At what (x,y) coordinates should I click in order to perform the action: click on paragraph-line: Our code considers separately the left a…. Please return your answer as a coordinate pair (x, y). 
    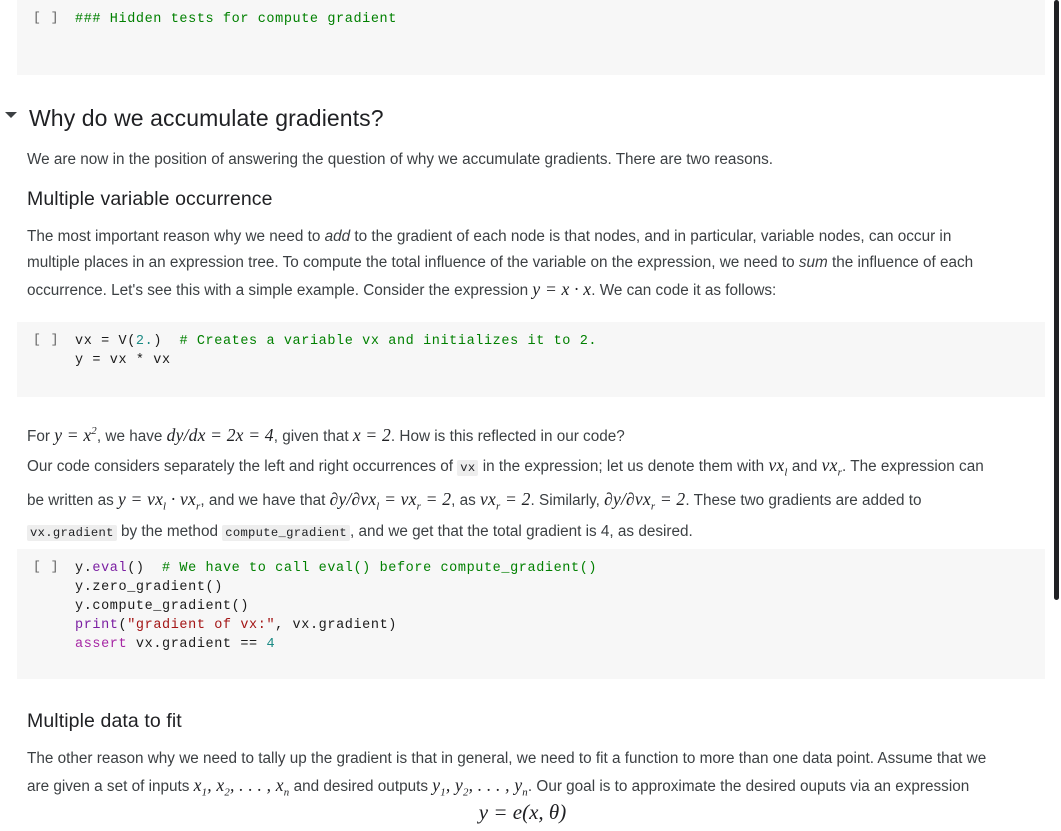
    Looking at the image, I should click on (533, 469).